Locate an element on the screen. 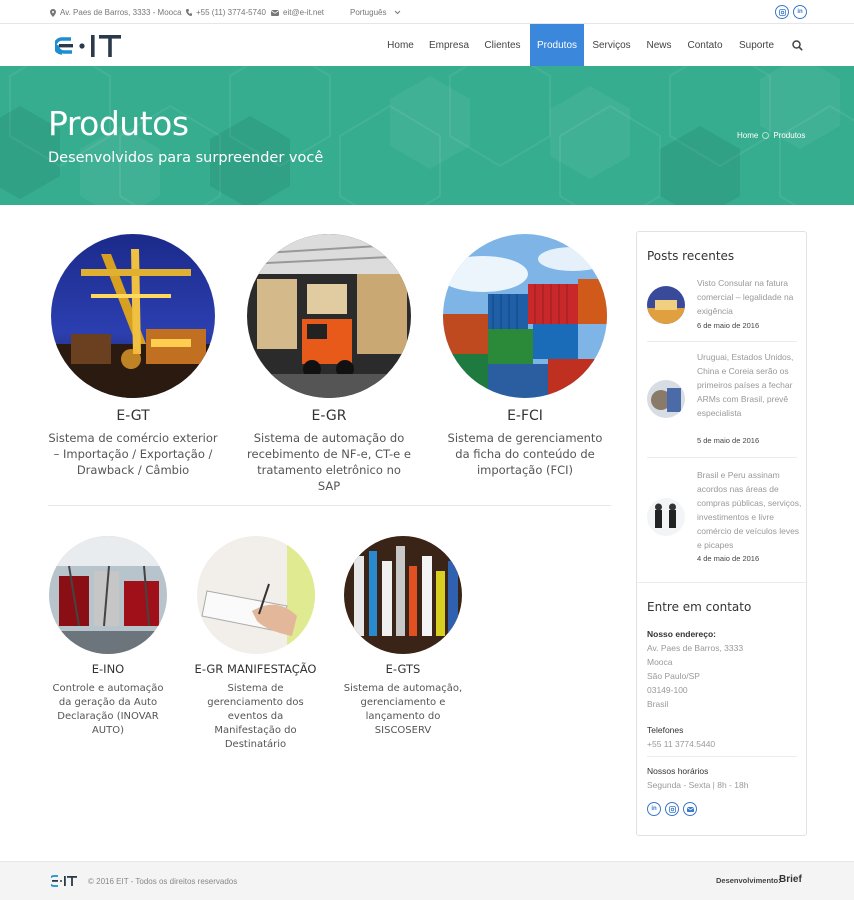 The height and width of the screenshot is (900, 854). breadcrumb-separator is located at coordinates (766, 135).